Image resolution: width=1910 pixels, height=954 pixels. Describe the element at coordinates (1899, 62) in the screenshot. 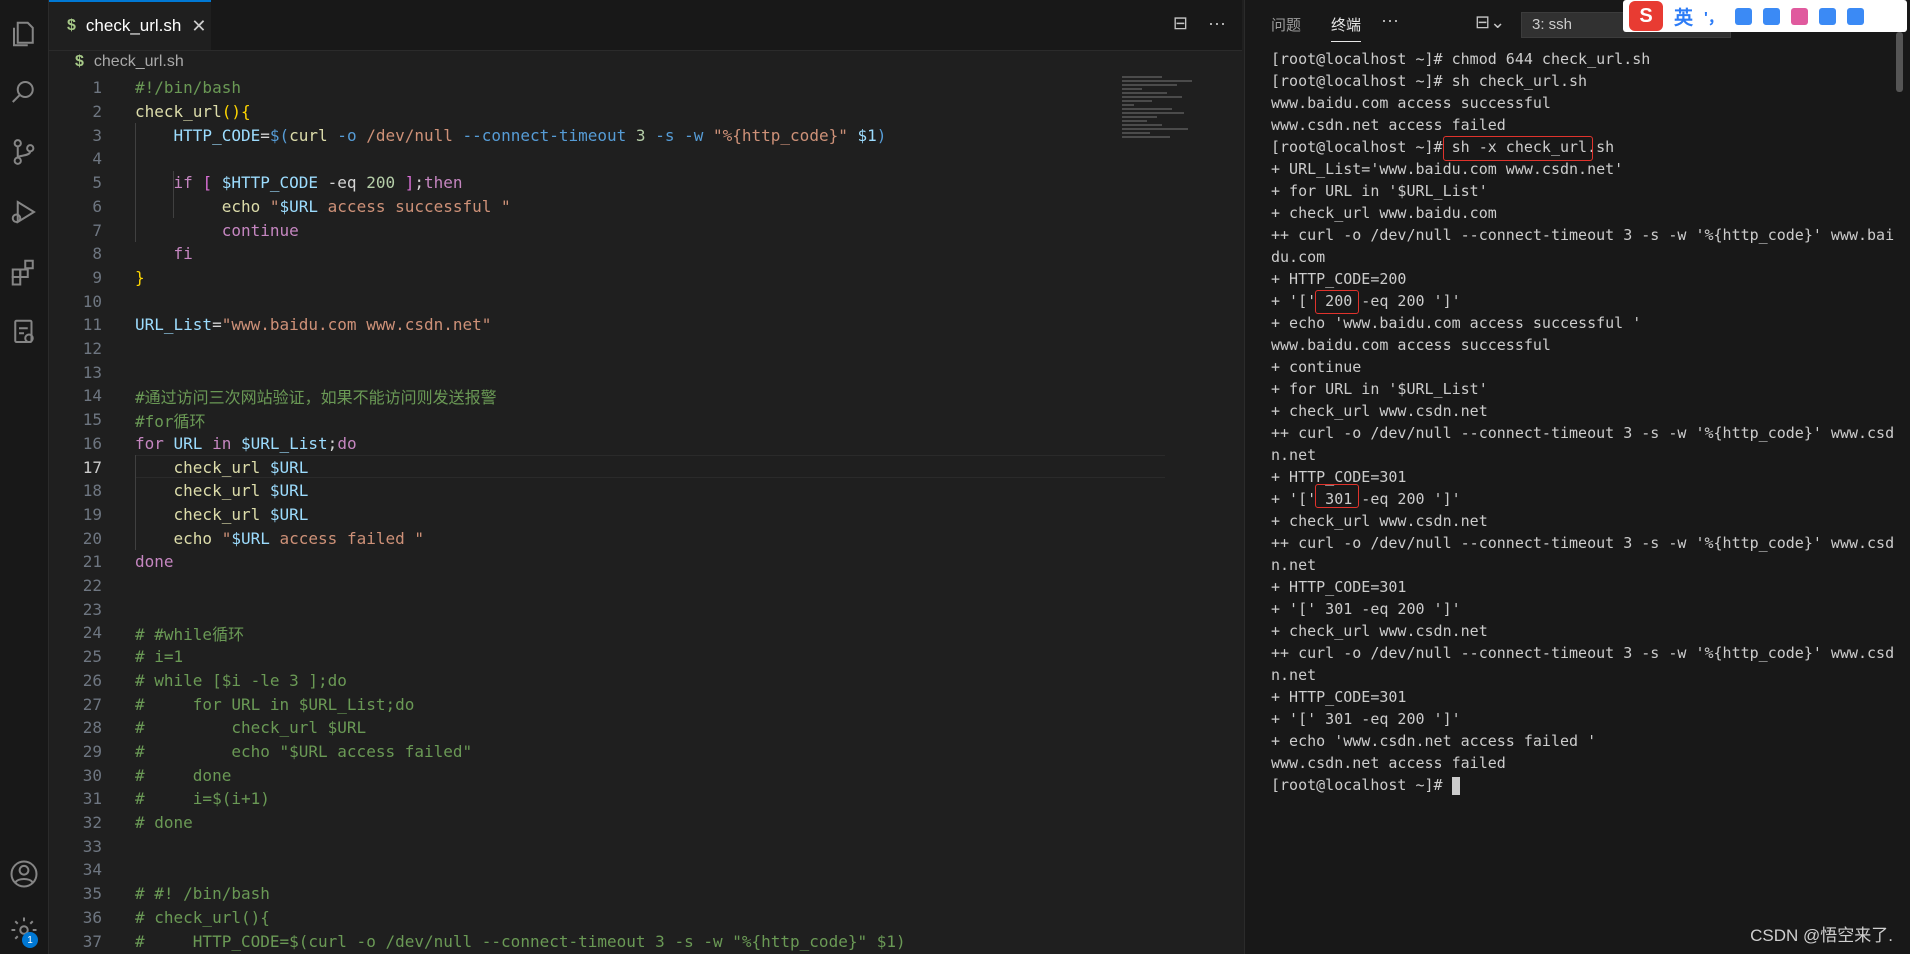

I see `terminal-scrollbar` at that location.